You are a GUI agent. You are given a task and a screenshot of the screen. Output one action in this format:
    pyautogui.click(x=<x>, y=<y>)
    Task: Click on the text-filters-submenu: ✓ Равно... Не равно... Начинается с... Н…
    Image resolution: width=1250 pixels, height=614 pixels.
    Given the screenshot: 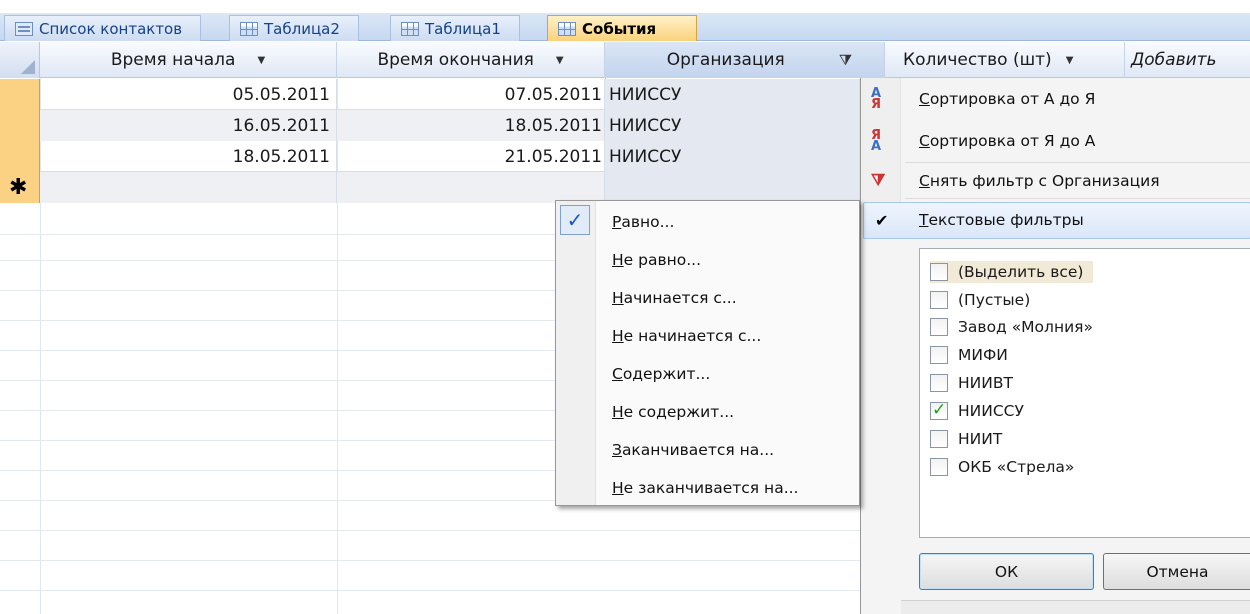 What is the action you would take?
    pyautogui.click(x=707, y=353)
    